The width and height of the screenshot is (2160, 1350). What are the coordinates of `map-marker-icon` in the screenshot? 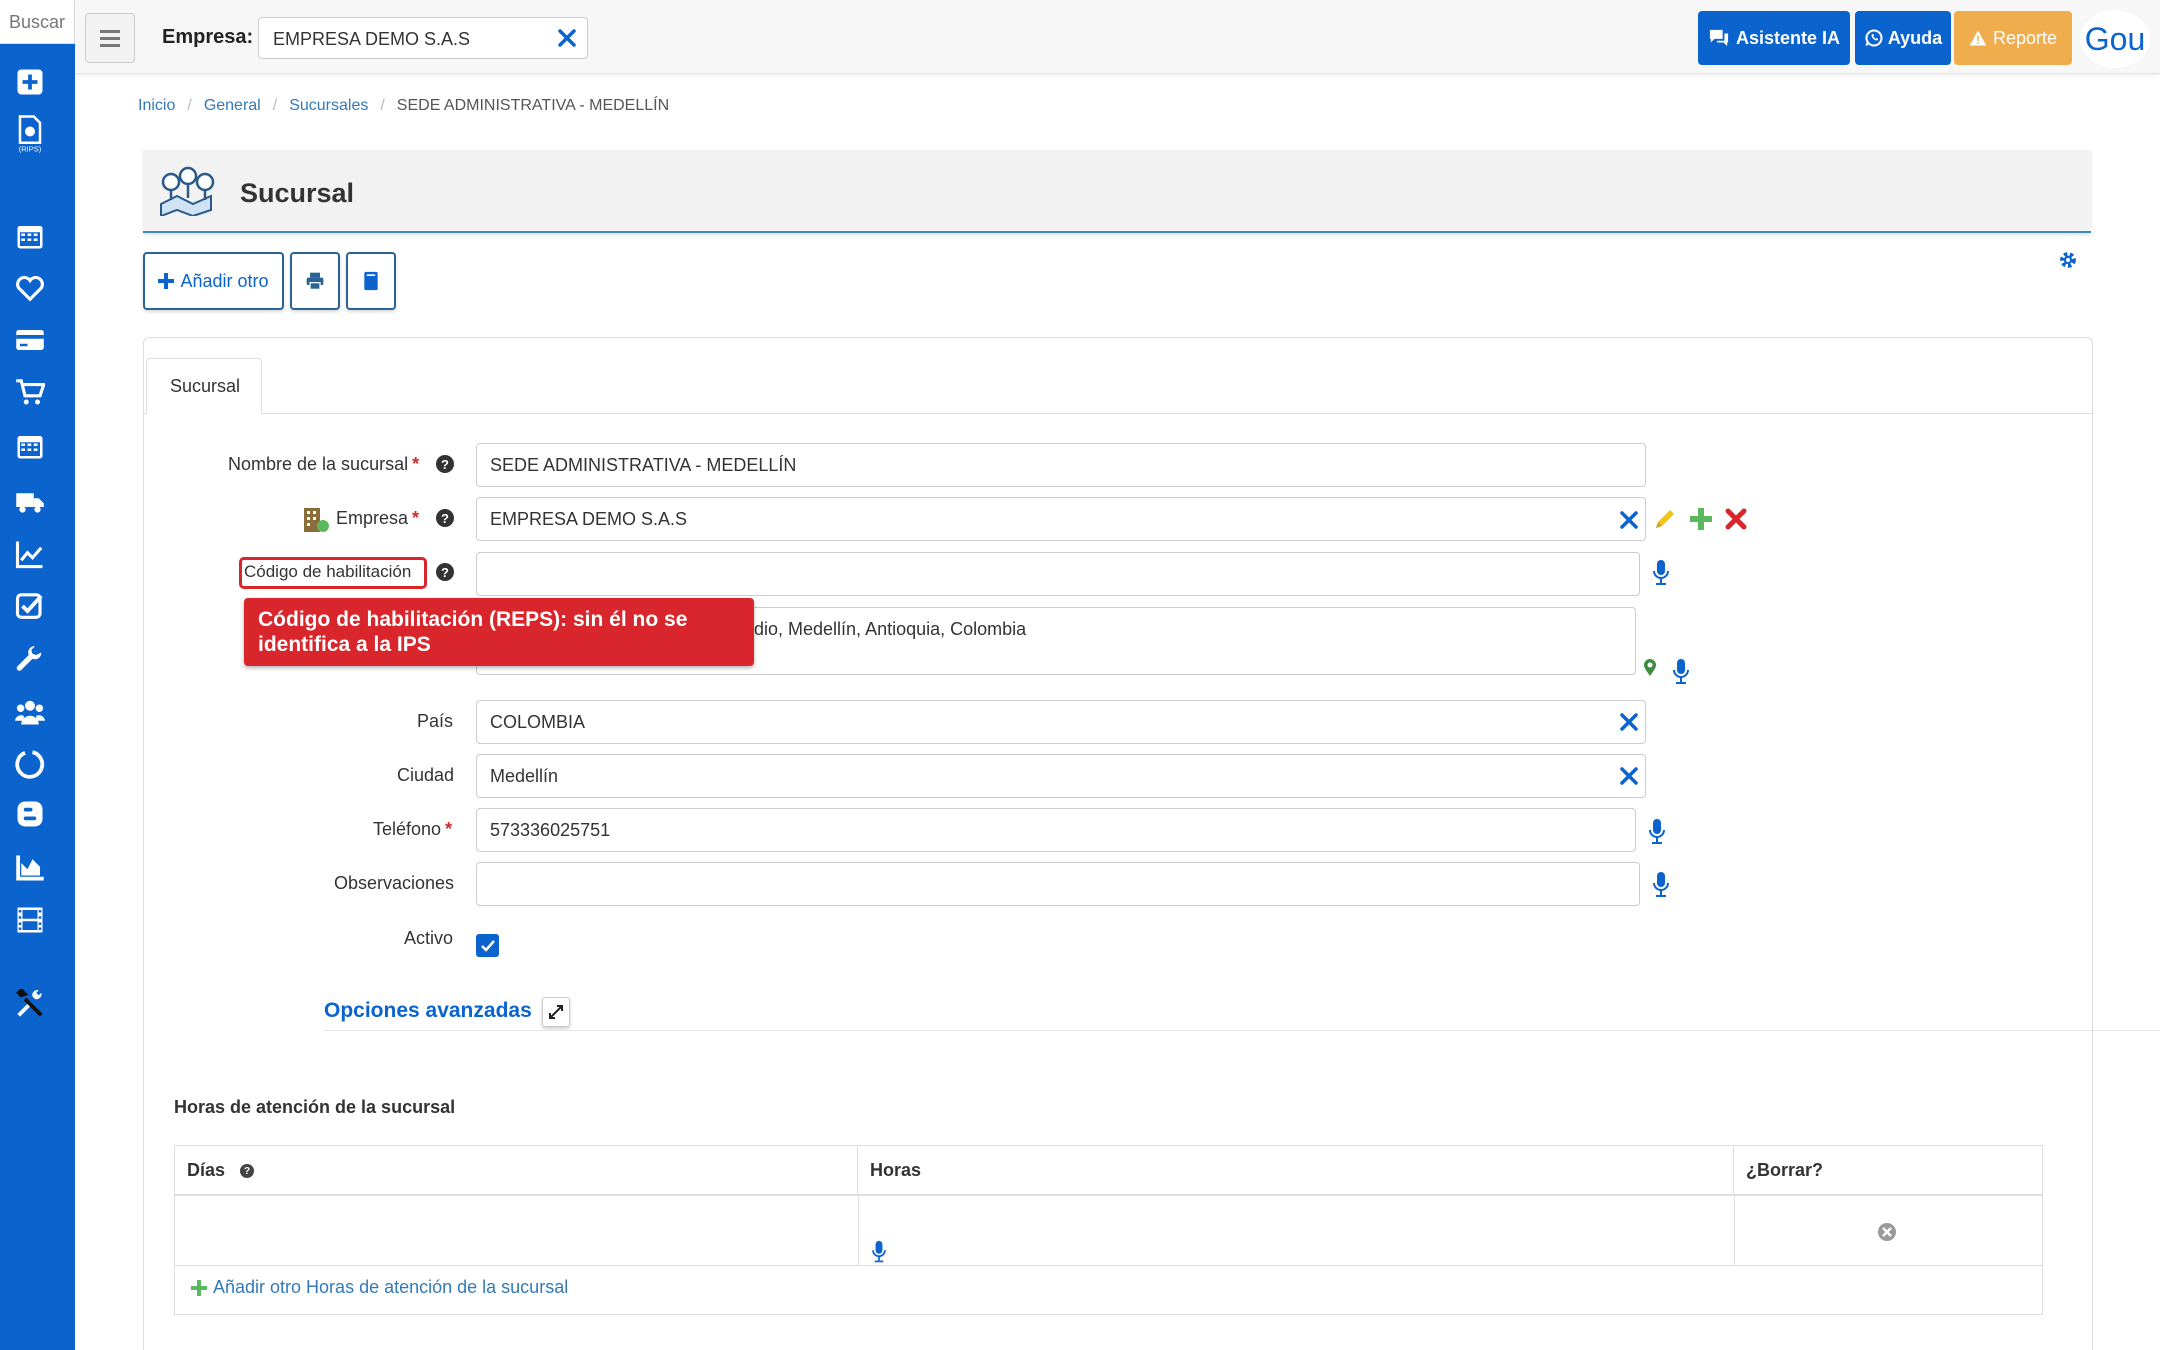 It's located at (1650, 667).